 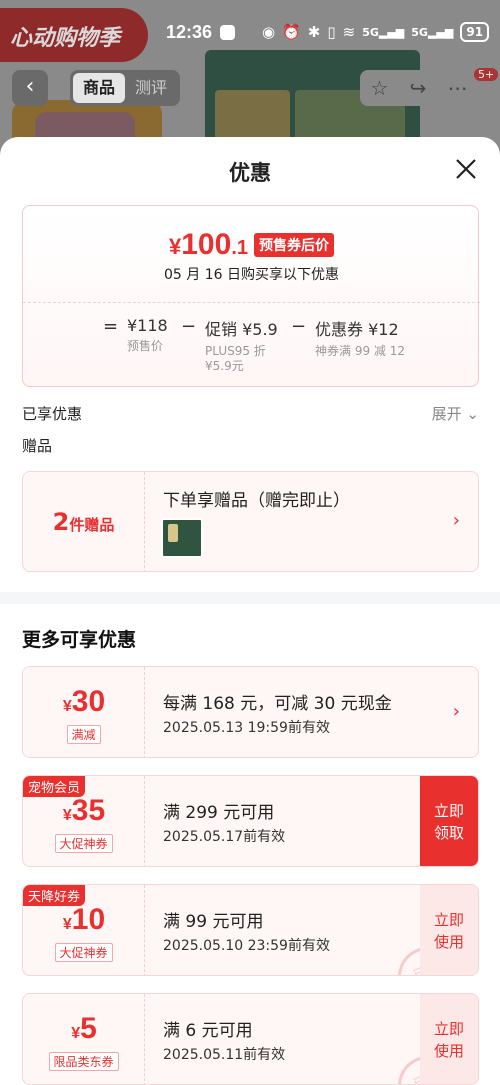 What do you see at coordinates (84, 1028) in the screenshot?
I see `coupon-amount: ¥5` at bounding box center [84, 1028].